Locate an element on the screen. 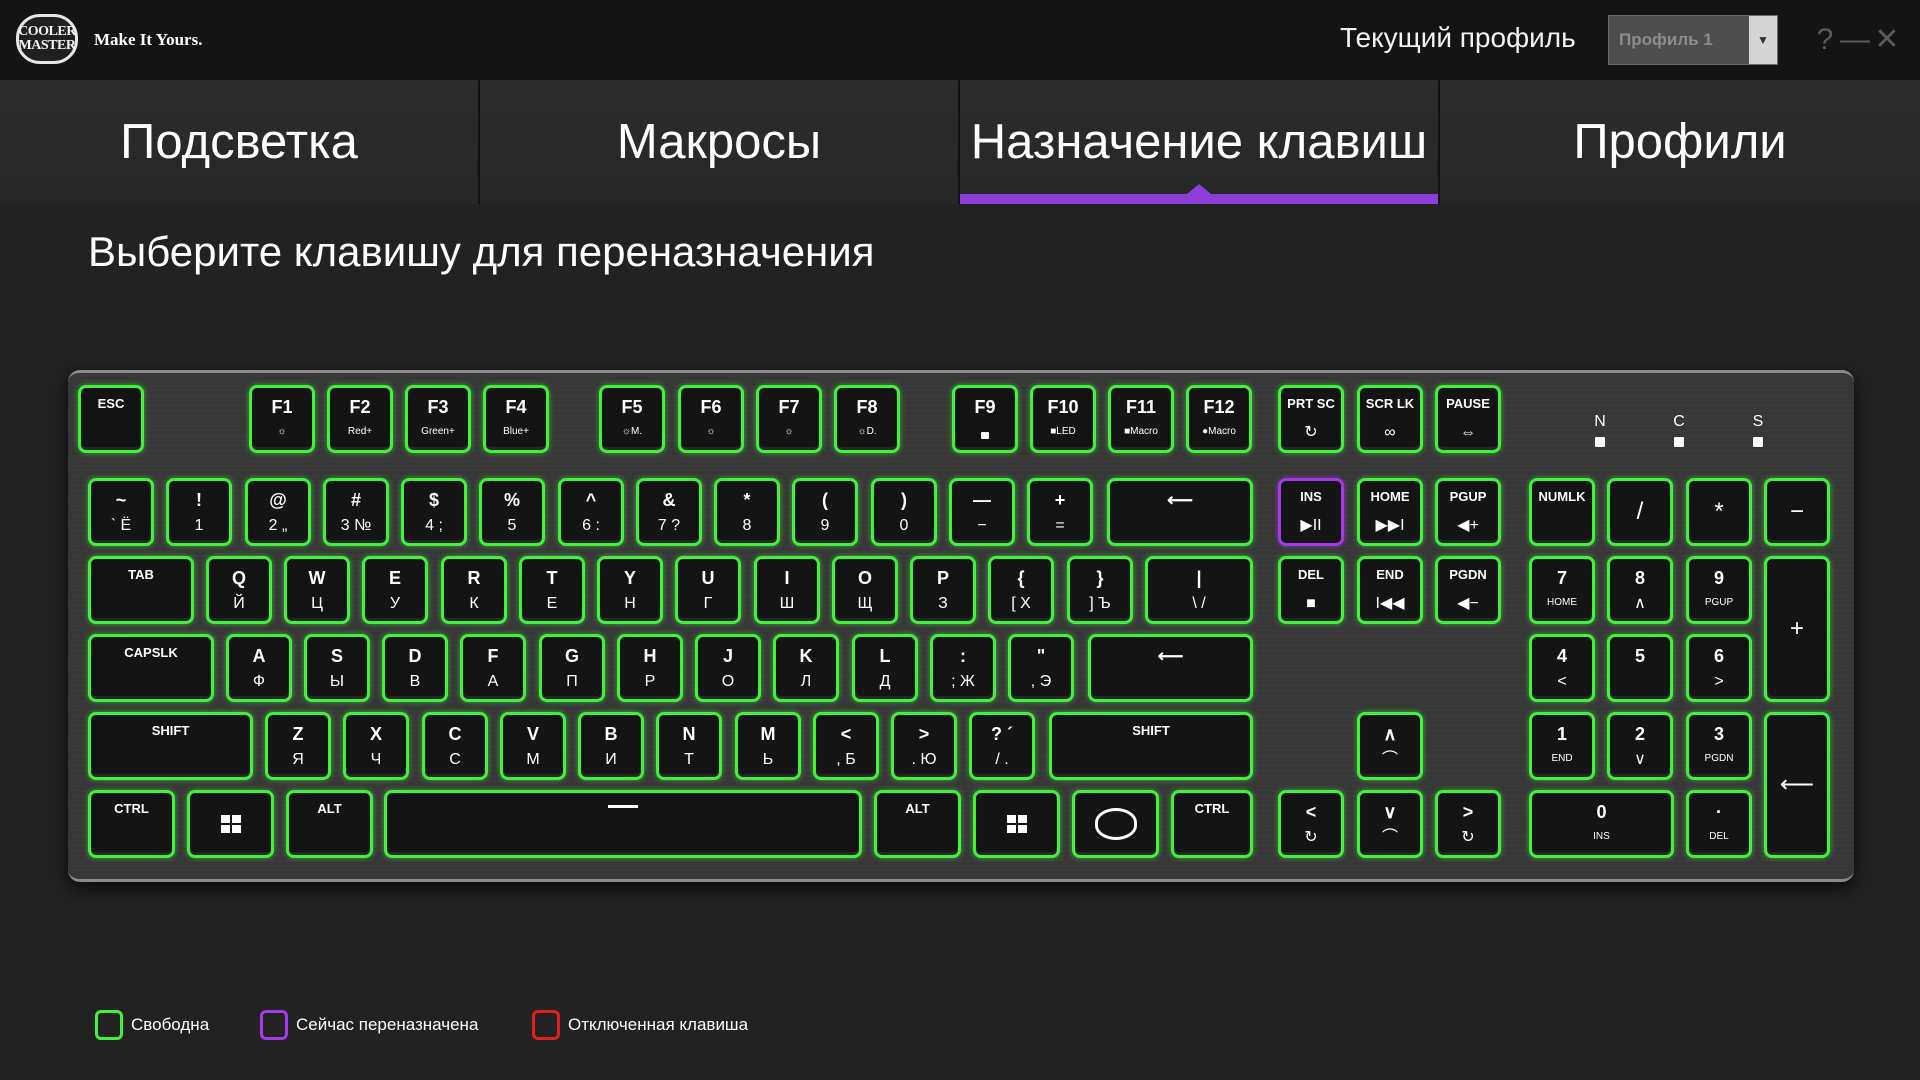 The height and width of the screenshot is (1080, 1920). key-fn is located at coordinates (1115, 824).